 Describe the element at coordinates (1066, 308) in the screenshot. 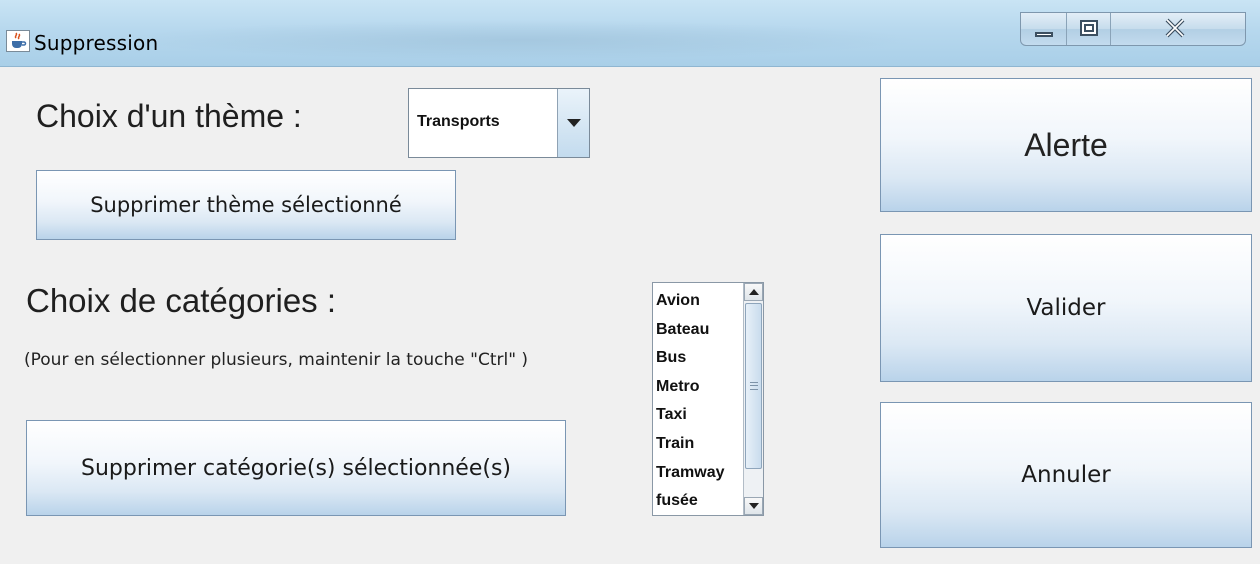

I see `validate-button: Valider` at that location.